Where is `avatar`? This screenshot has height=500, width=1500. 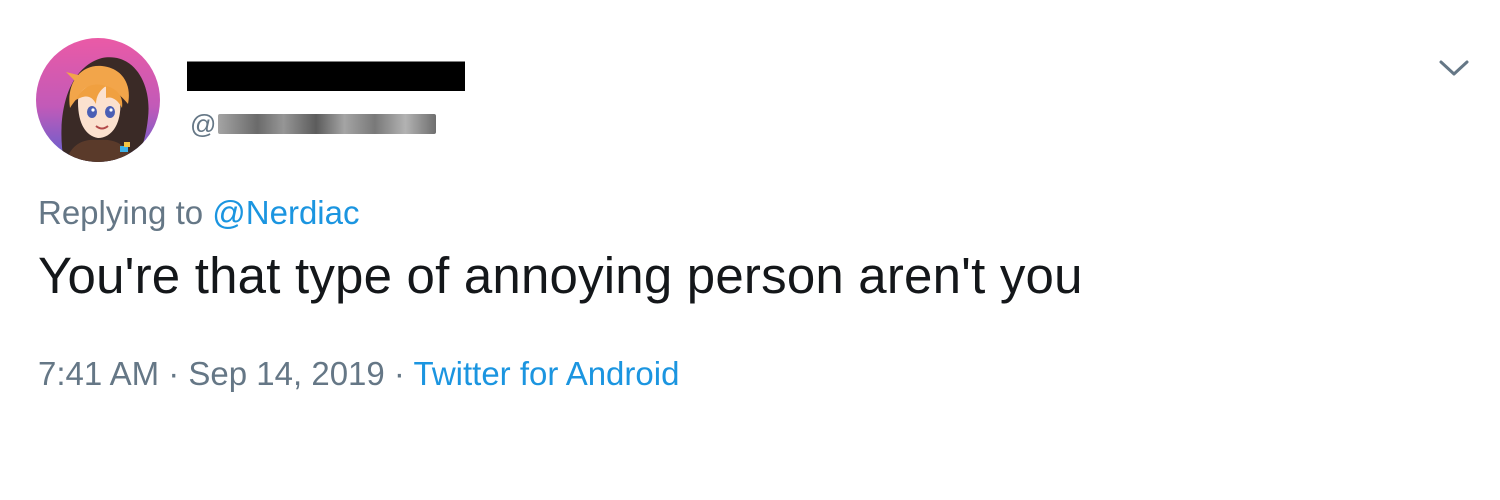 avatar is located at coordinates (98, 100).